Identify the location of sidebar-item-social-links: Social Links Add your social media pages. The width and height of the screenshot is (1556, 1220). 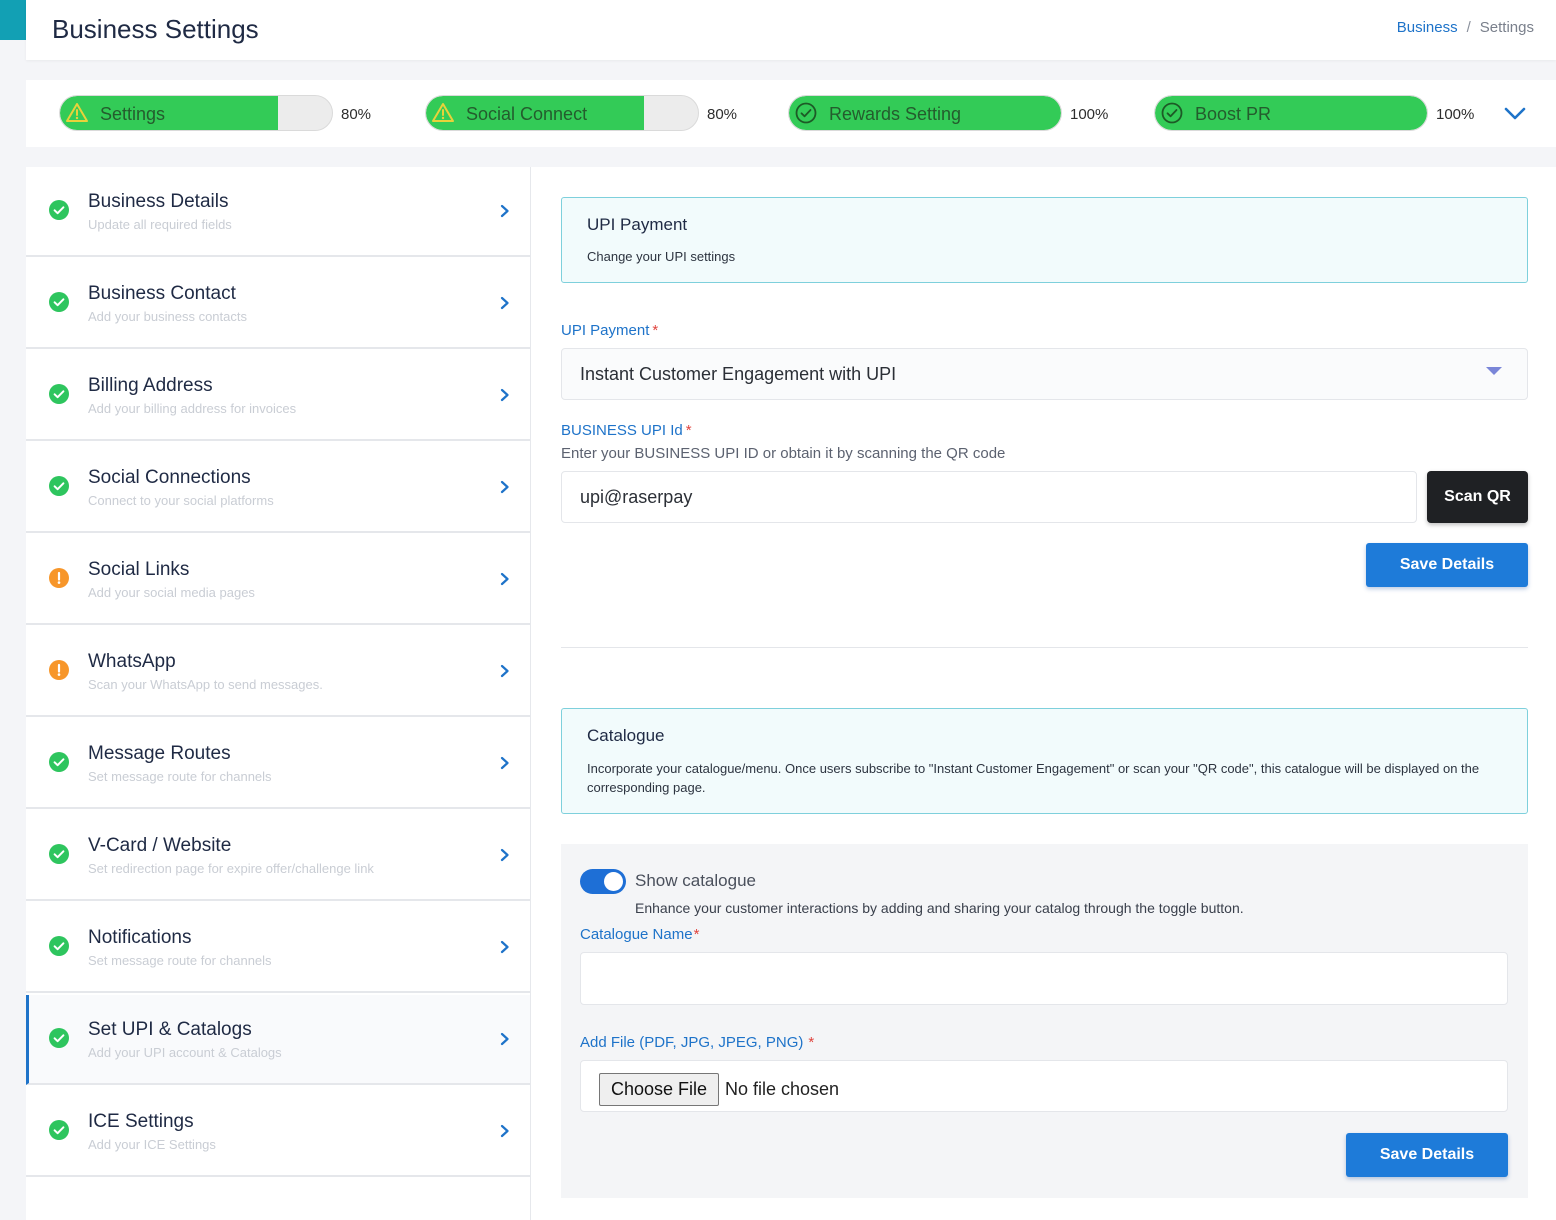
(278, 580).